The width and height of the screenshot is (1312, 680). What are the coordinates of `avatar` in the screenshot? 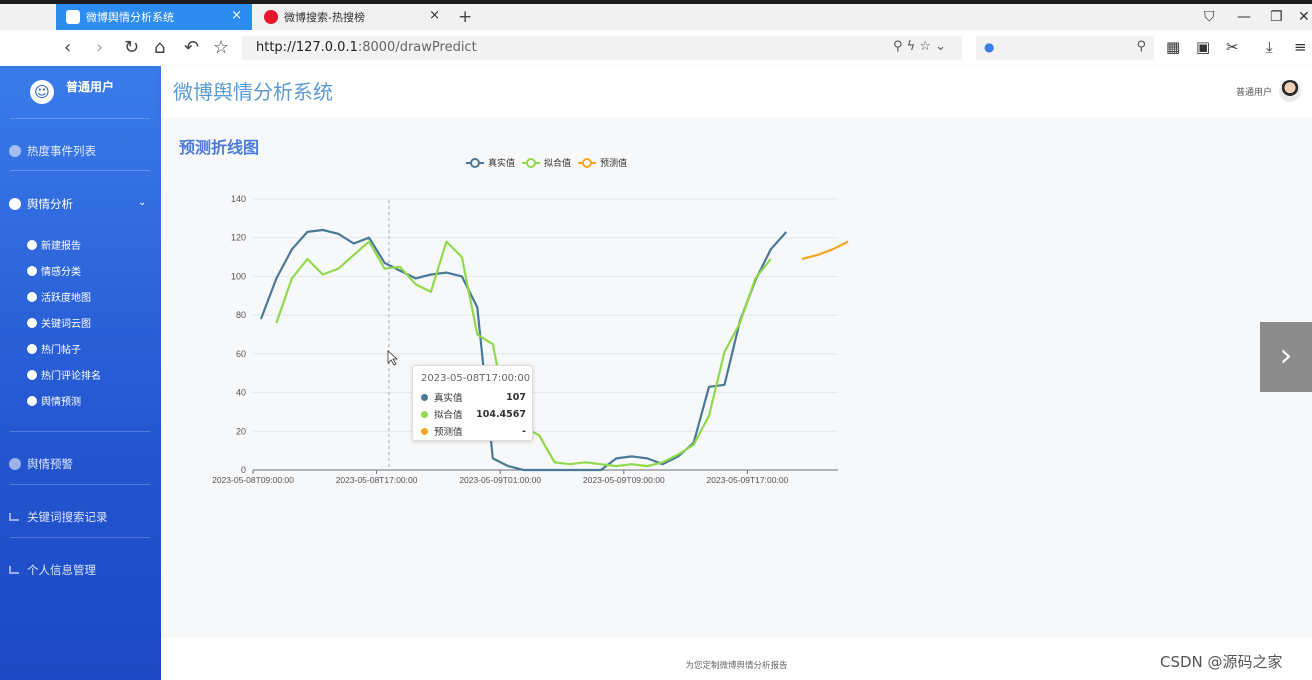 It's located at (1290, 91).